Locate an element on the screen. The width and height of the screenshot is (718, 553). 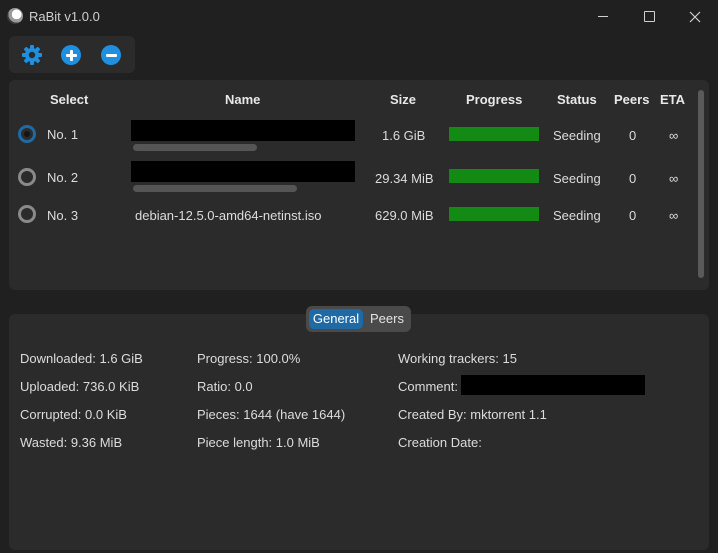
header-progress: Progress is located at coordinates (494, 99).